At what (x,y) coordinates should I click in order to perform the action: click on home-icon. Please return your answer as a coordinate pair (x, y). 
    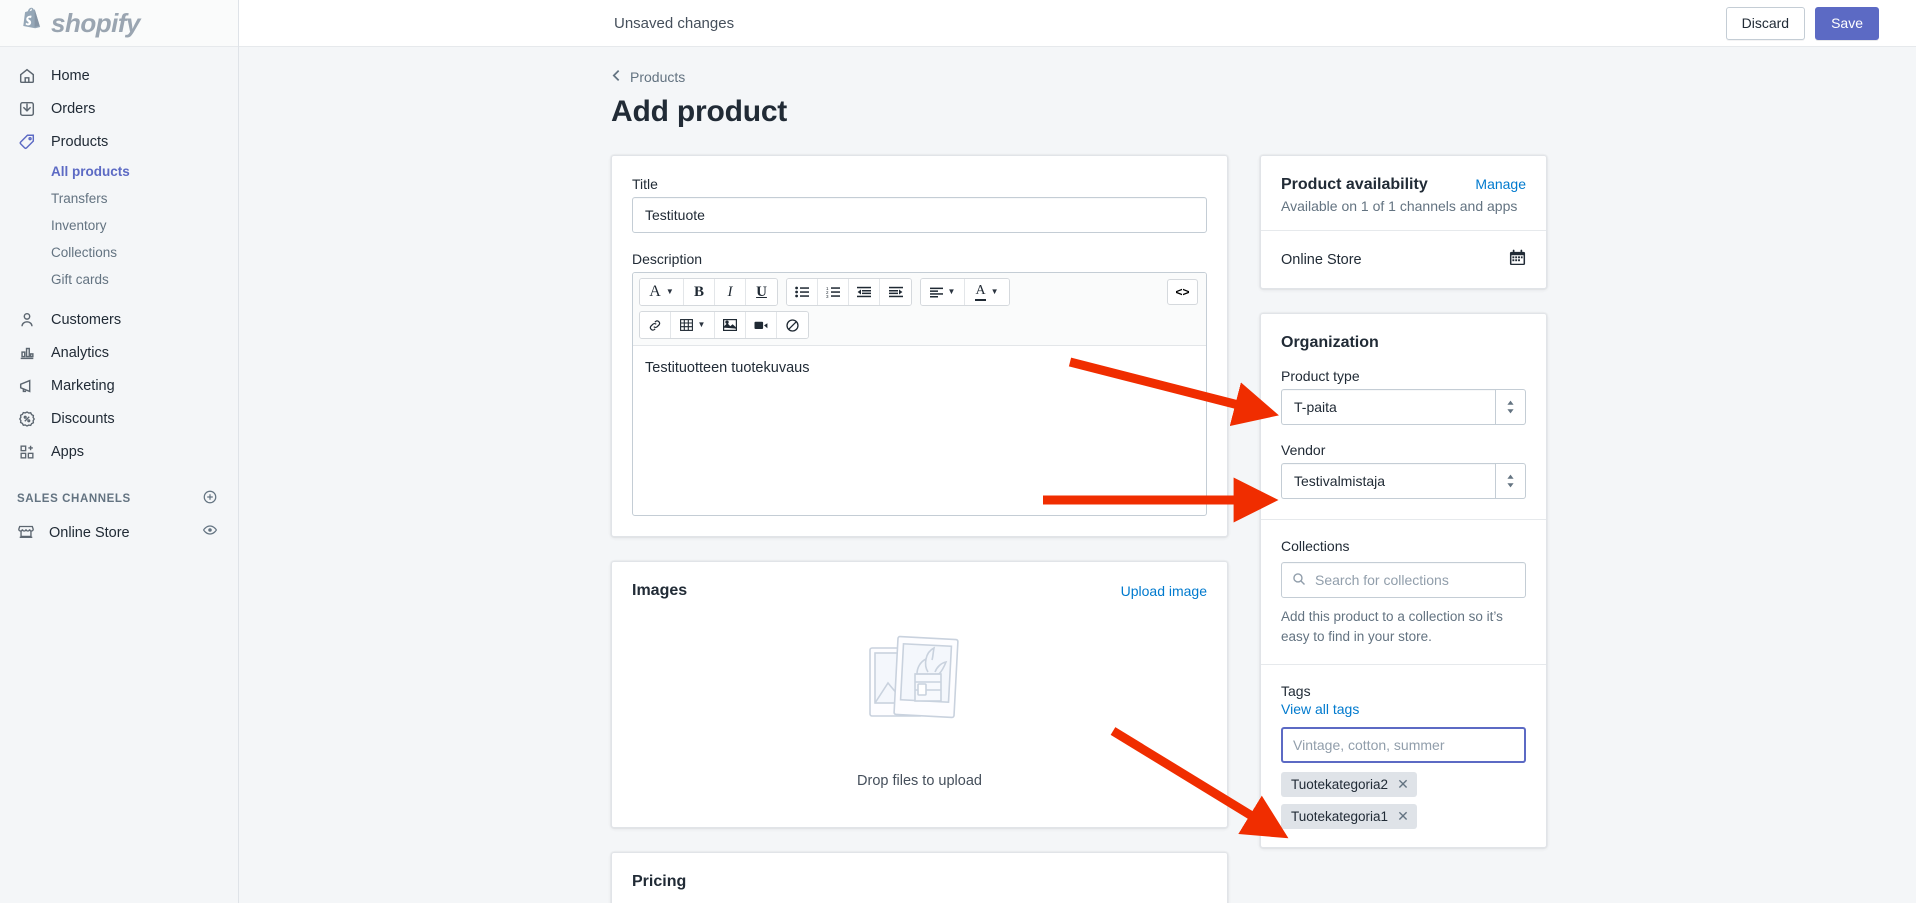
    Looking at the image, I should click on (27, 76).